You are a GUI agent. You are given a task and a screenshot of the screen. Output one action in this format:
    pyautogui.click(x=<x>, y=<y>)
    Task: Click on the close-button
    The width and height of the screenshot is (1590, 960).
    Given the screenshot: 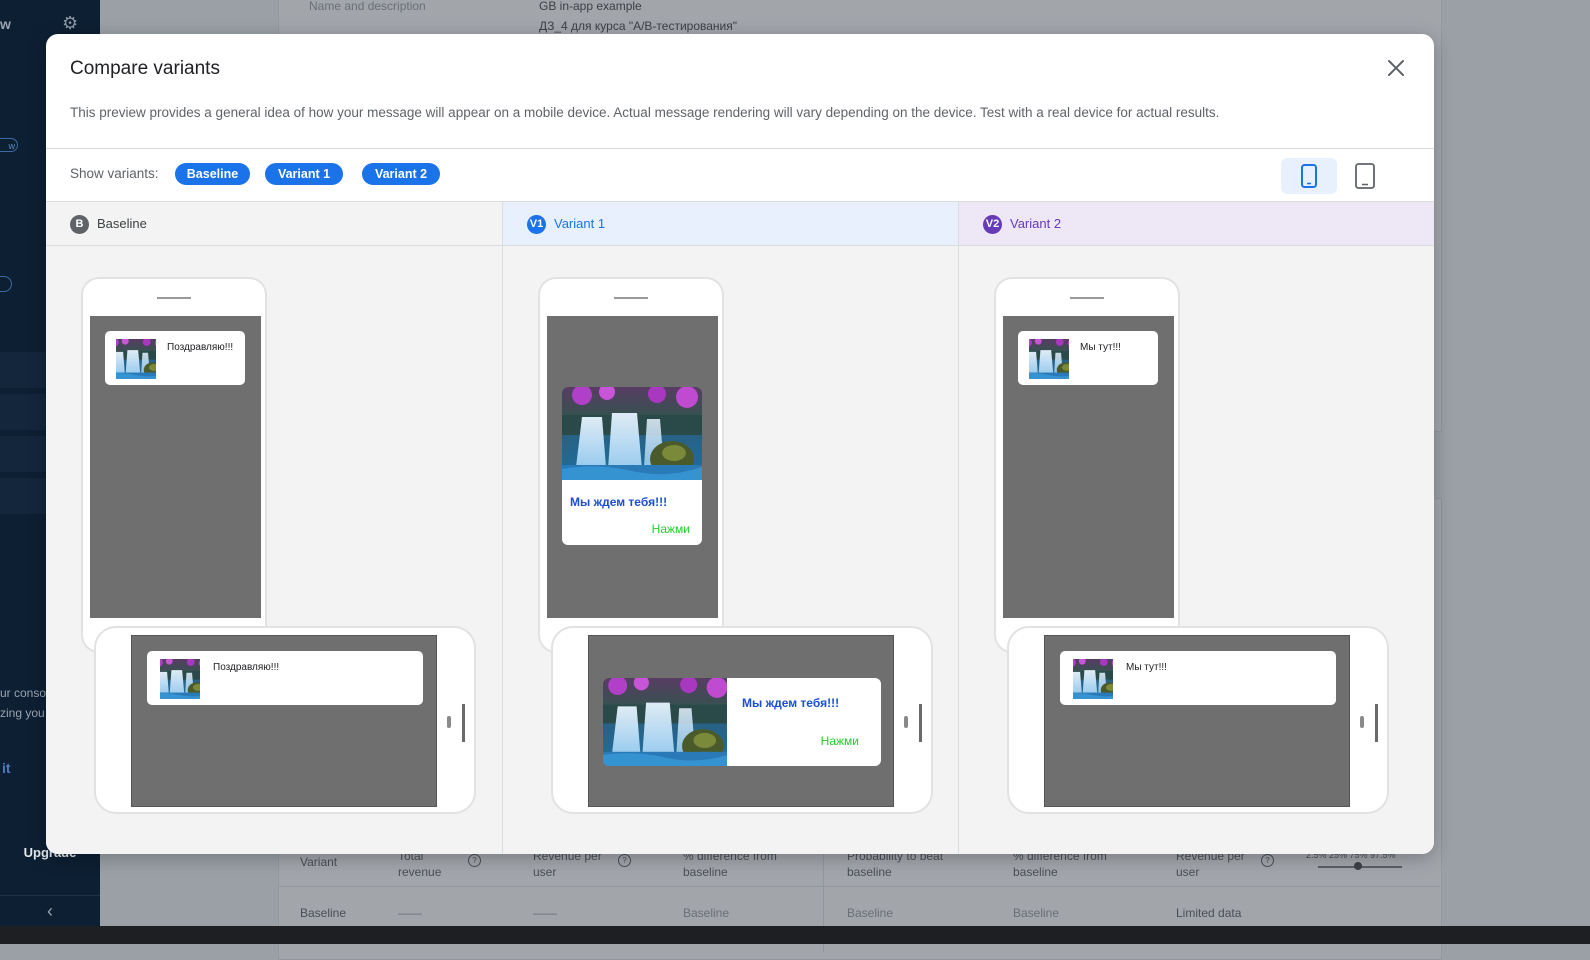 What is the action you would take?
    pyautogui.click(x=1396, y=68)
    